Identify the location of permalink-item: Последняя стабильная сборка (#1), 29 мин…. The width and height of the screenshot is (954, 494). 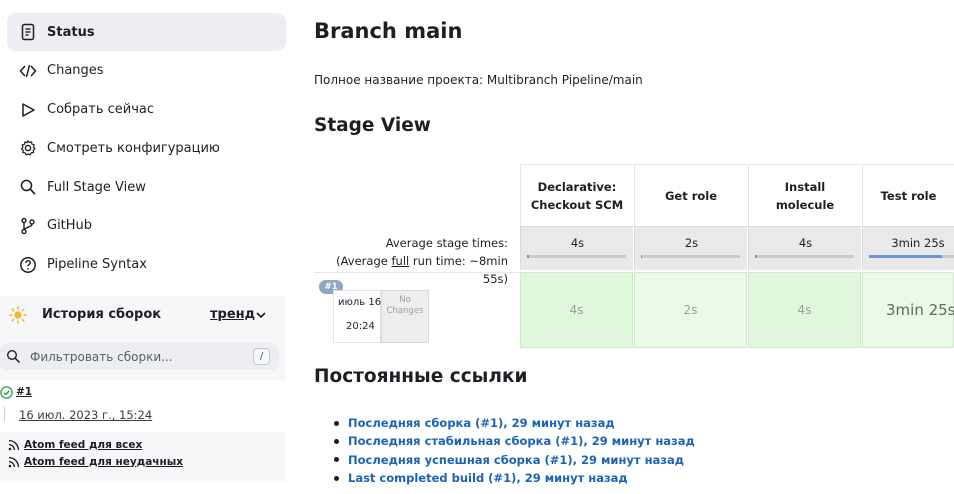
(514, 441).